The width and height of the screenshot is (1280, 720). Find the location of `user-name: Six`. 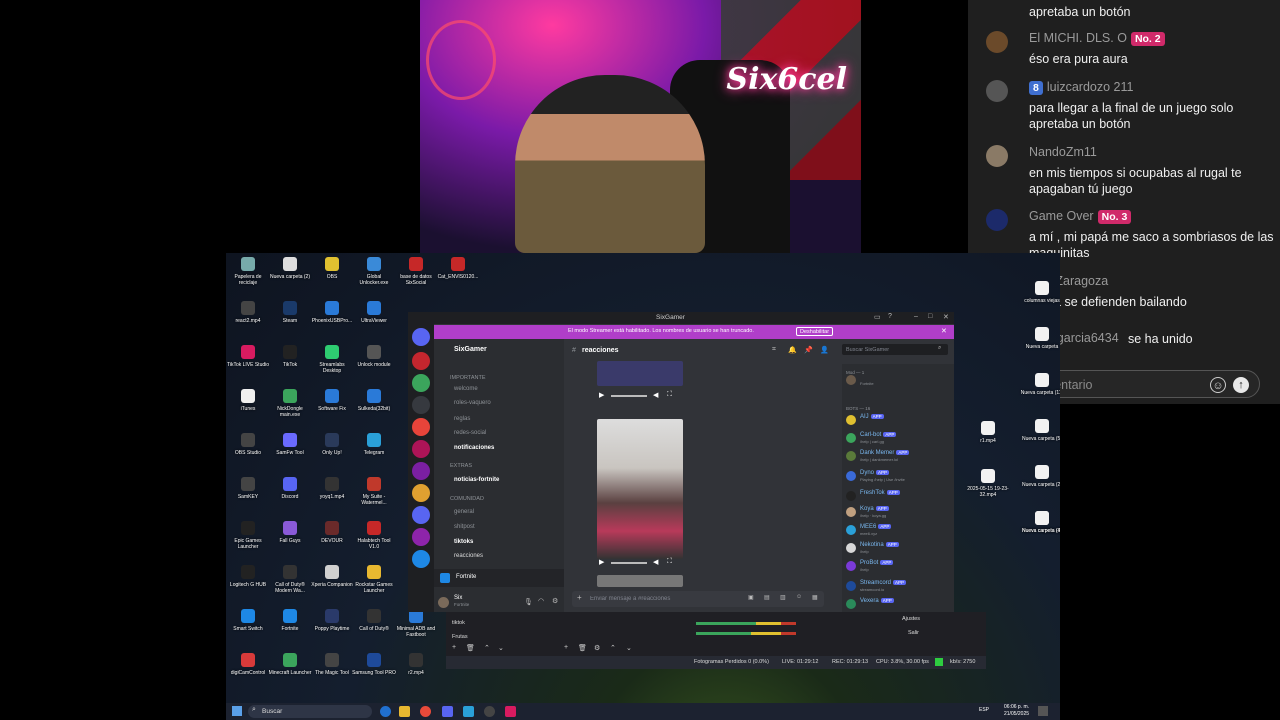

user-name: Six is located at coordinates (458, 598).